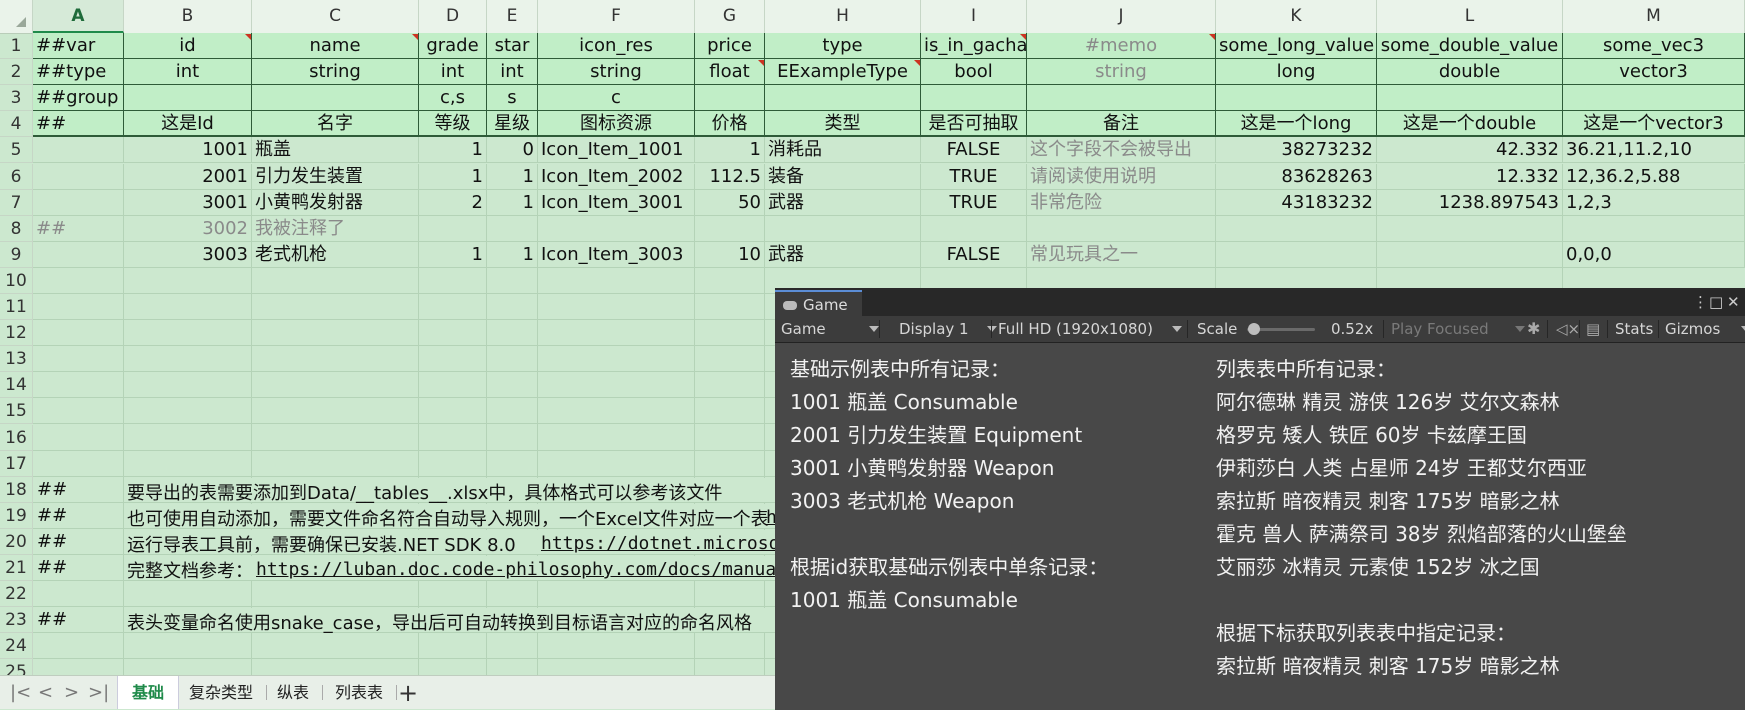  I want to click on header-cell: ##group, so click(78, 98).